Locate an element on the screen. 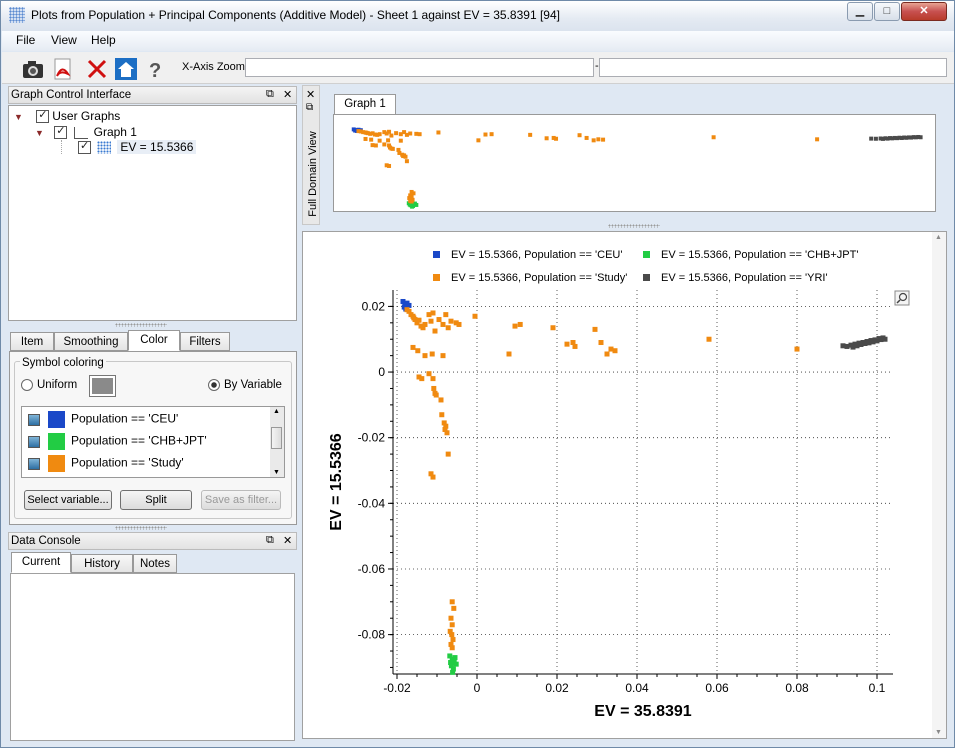 This screenshot has width=955, height=748. legend-label: EV = 15.5366, Population == 'Study' is located at coordinates (539, 278).